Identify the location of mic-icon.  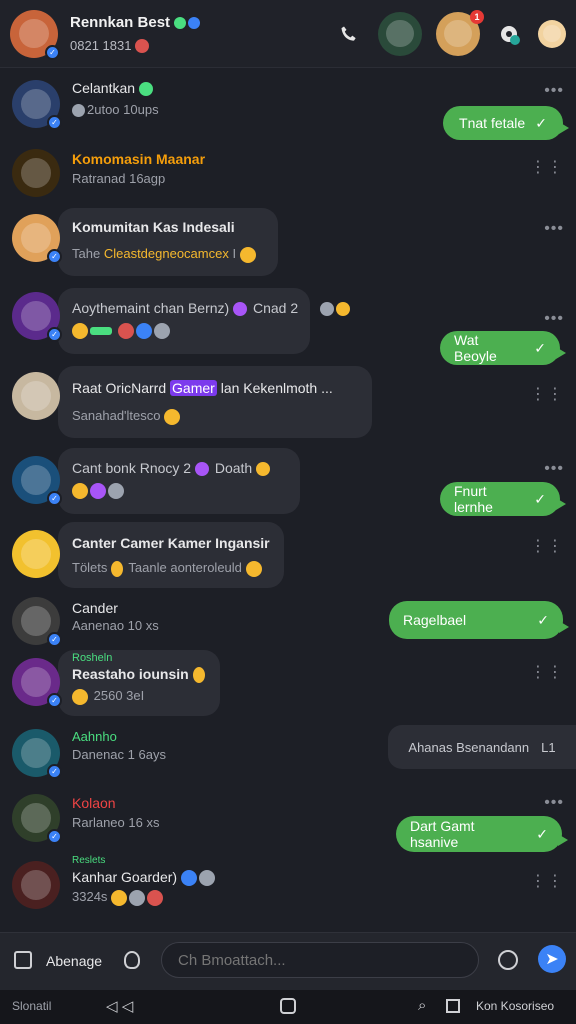
(132, 960).